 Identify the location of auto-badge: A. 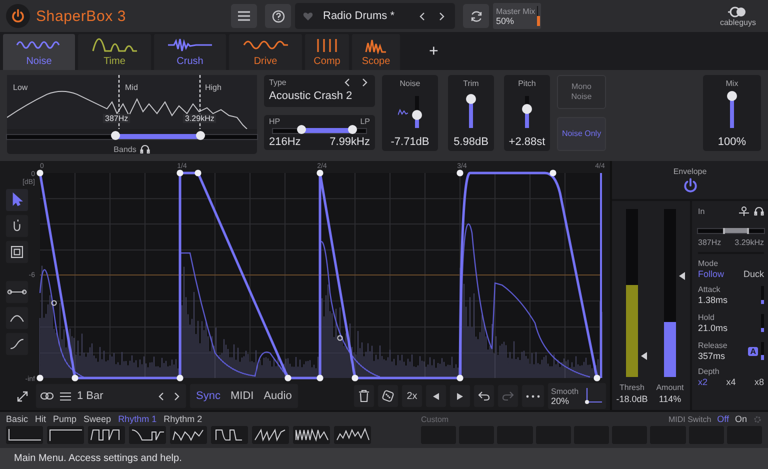
(753, 351).